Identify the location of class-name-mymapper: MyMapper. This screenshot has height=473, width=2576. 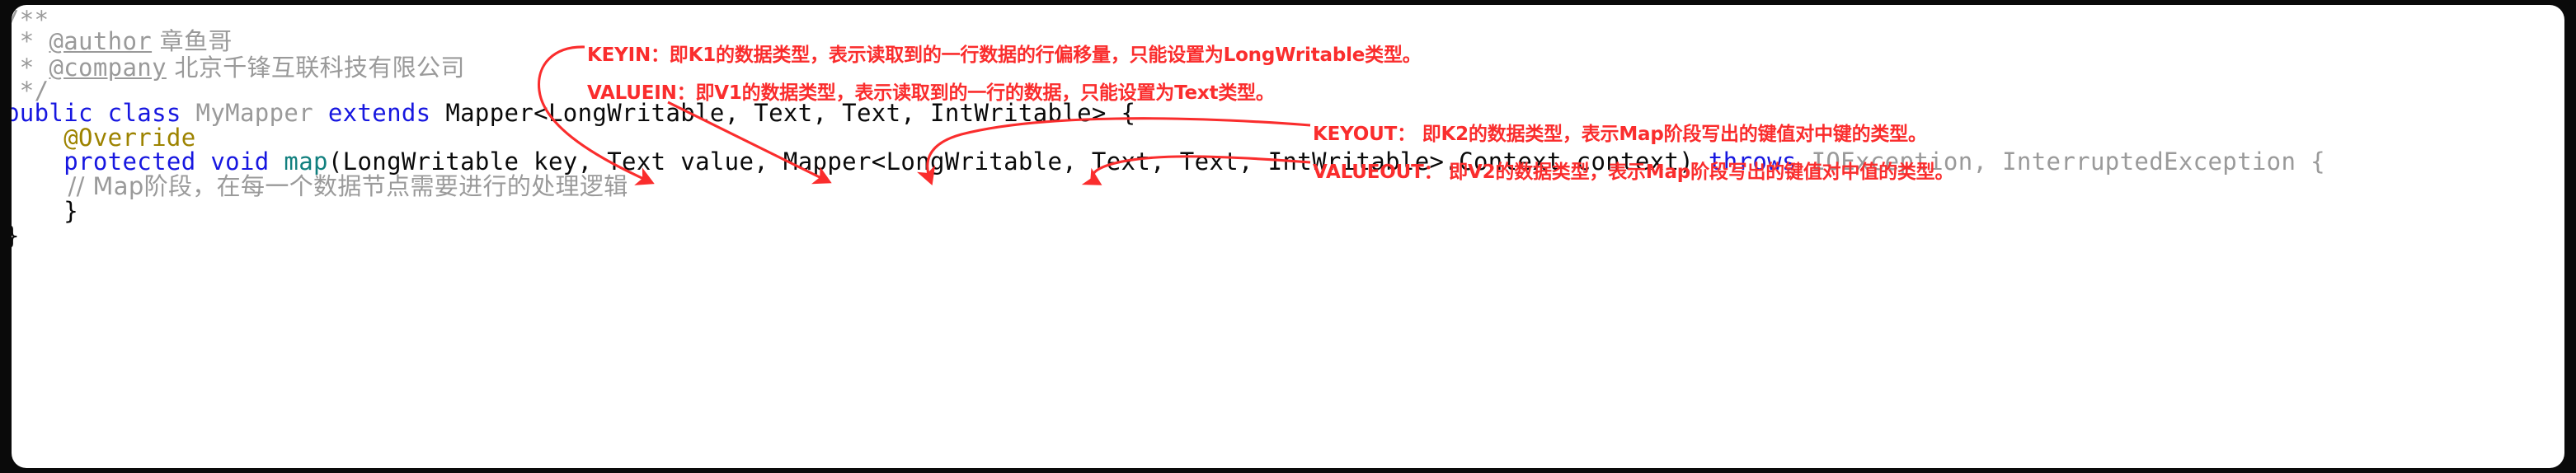
(254, 113).